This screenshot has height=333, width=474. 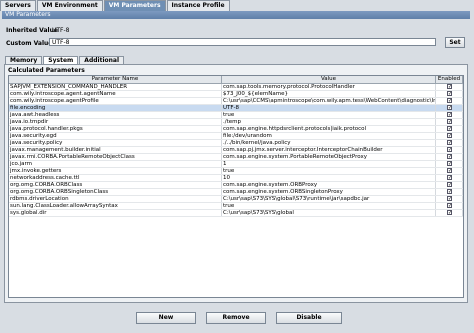 I want to click on parameter-value-cell: 10, so click(x=329, y=178).